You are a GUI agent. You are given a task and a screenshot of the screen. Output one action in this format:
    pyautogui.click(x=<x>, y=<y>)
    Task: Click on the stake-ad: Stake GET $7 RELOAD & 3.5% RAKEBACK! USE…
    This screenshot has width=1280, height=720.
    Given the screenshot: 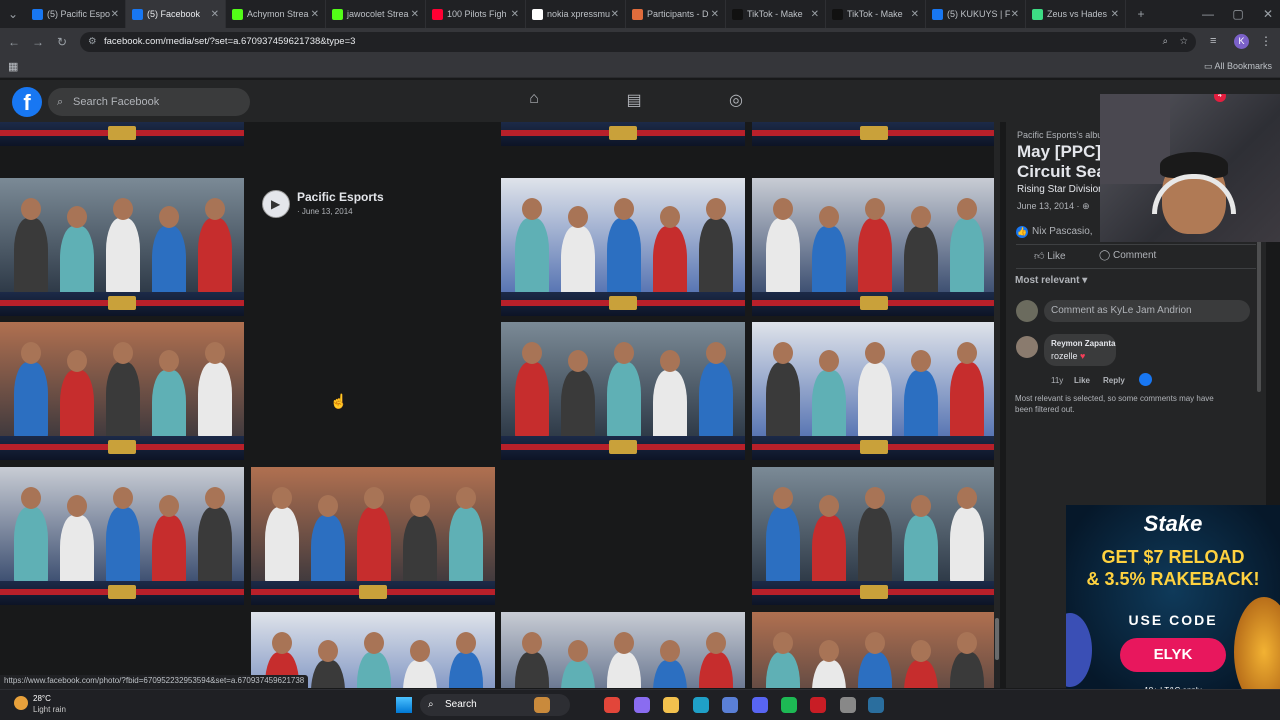 What is the action you would take?
    pyautogui.click(x=1173, y=612)
    